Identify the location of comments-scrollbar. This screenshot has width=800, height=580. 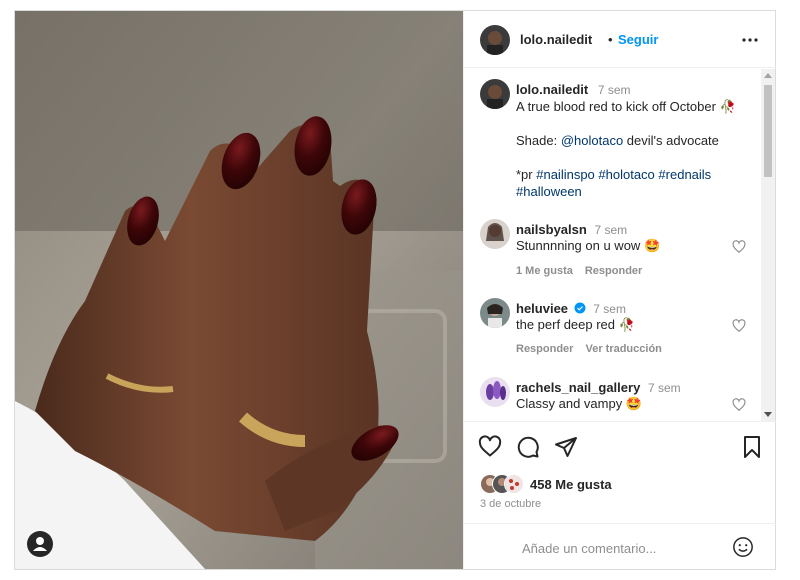
(768, 245).